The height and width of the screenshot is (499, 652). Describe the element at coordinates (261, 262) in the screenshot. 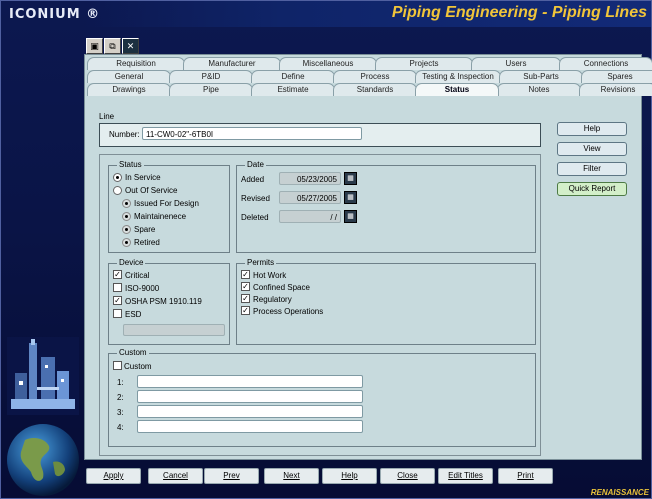

I see `permits-group-title: Permits` at that location.